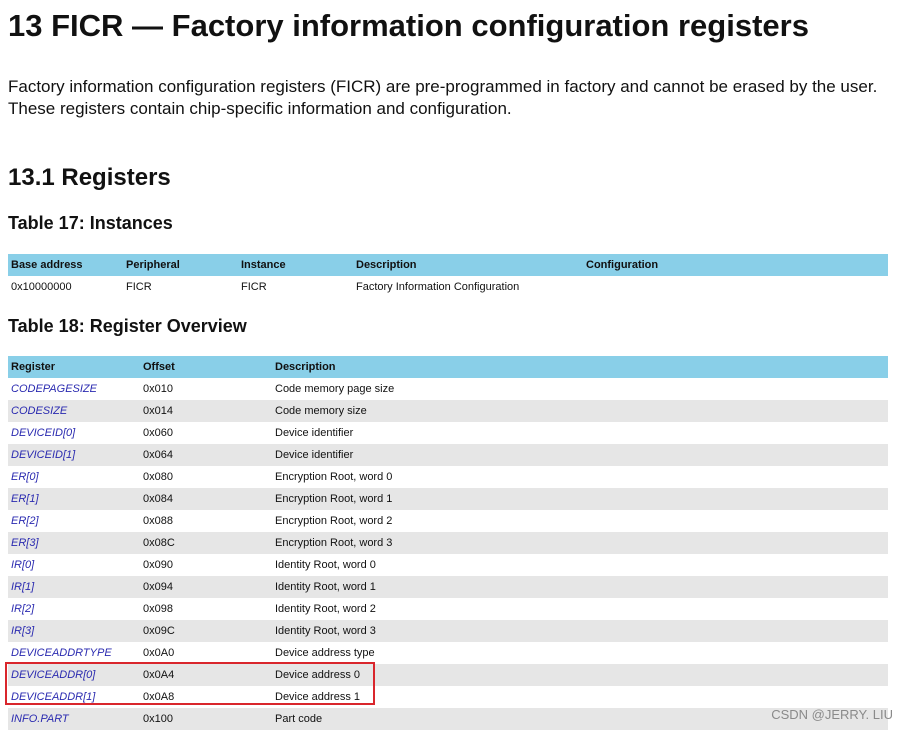 The width and height of the screenshot is (907, 731). Describe the element at coordinates (25, 499) in the screenshot. I see `register-link-er-1: ER[1]` at that location.